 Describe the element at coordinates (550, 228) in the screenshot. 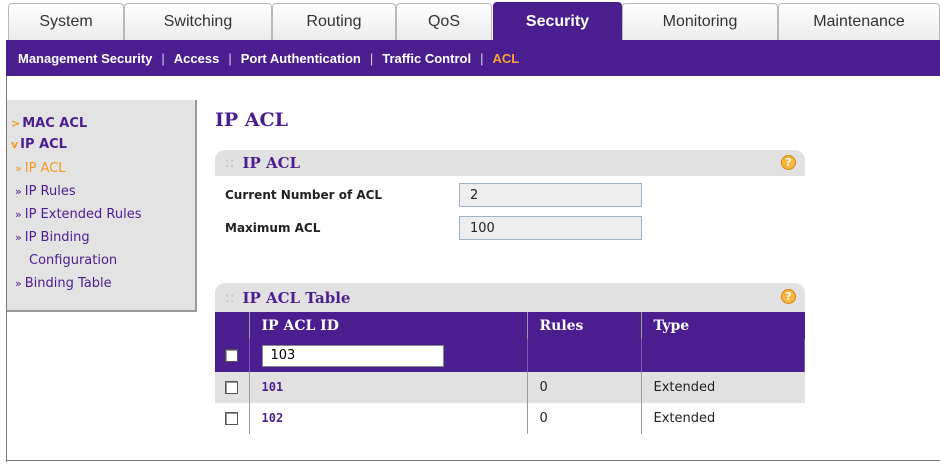

I see `max-acl-field: 100` at that location.